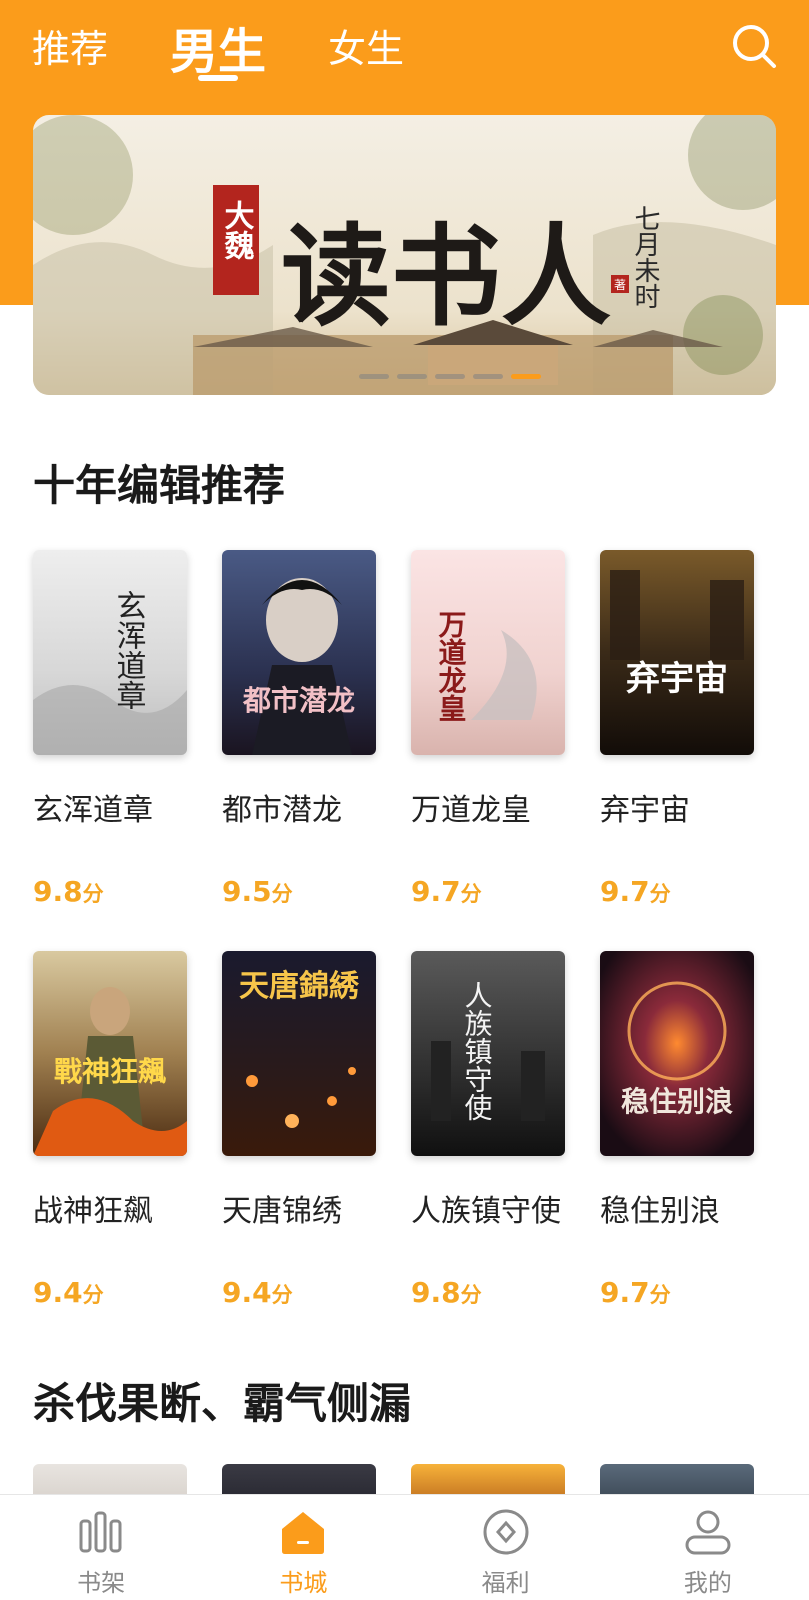  What do you see at coordinates (282, 1211) in the screenshot?
I see `book-title: 天唐锦绣` at bounding box center [282, 1211].